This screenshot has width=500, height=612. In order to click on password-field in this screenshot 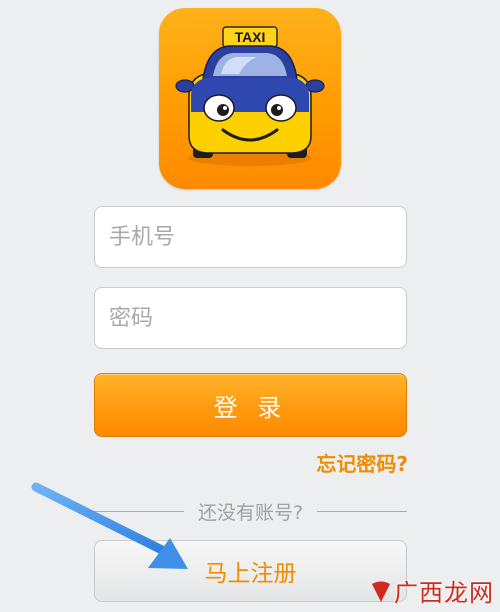, I will do `click(250, 318)`.